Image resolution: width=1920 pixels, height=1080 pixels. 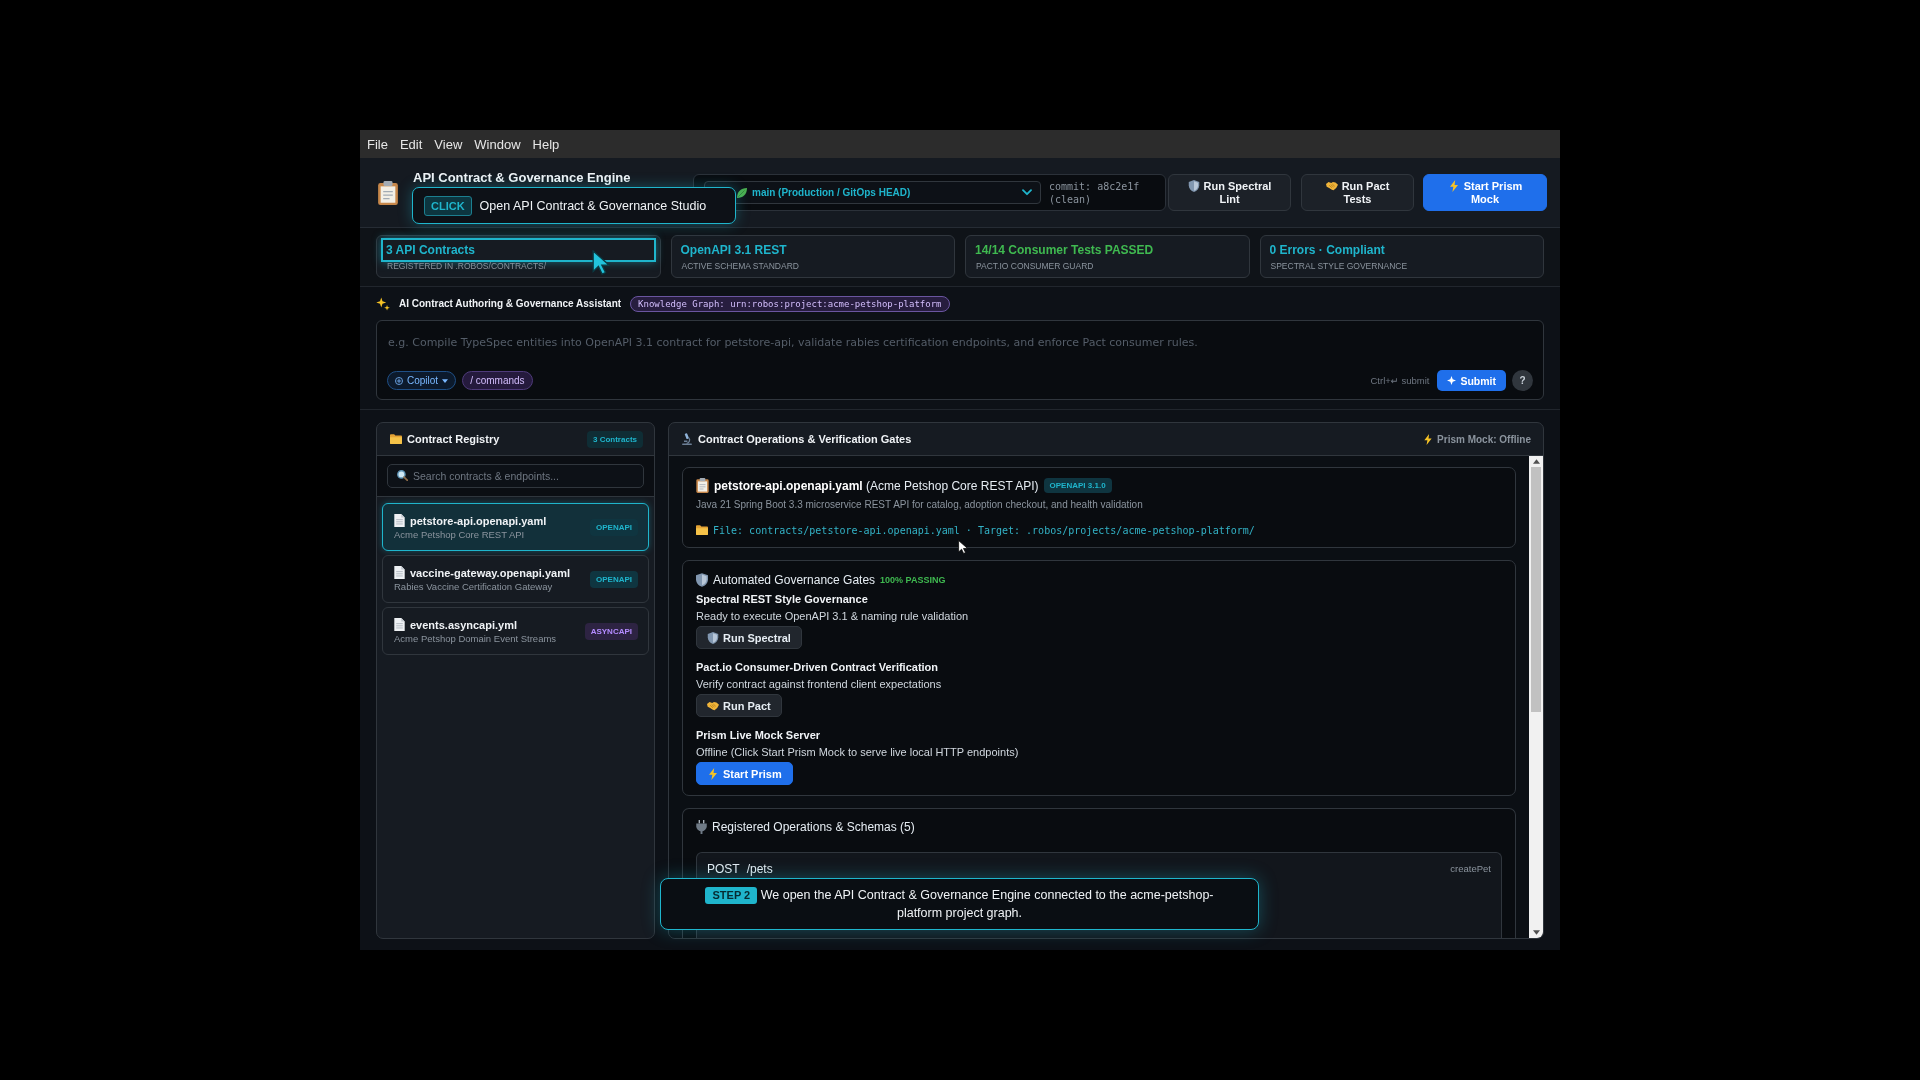 What do you see at coordinates (833, 616) in the screenshot?
I see `gate-description: Ready to execute OpenAPI 3.1 & naming rule validation` at bounding box center [833, 616].